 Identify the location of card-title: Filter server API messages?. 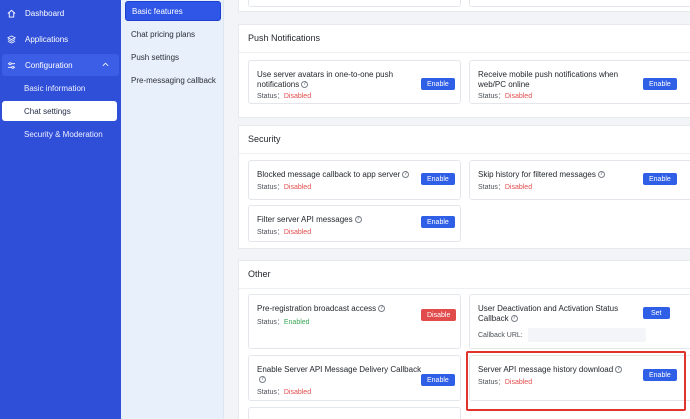
(334, 220).